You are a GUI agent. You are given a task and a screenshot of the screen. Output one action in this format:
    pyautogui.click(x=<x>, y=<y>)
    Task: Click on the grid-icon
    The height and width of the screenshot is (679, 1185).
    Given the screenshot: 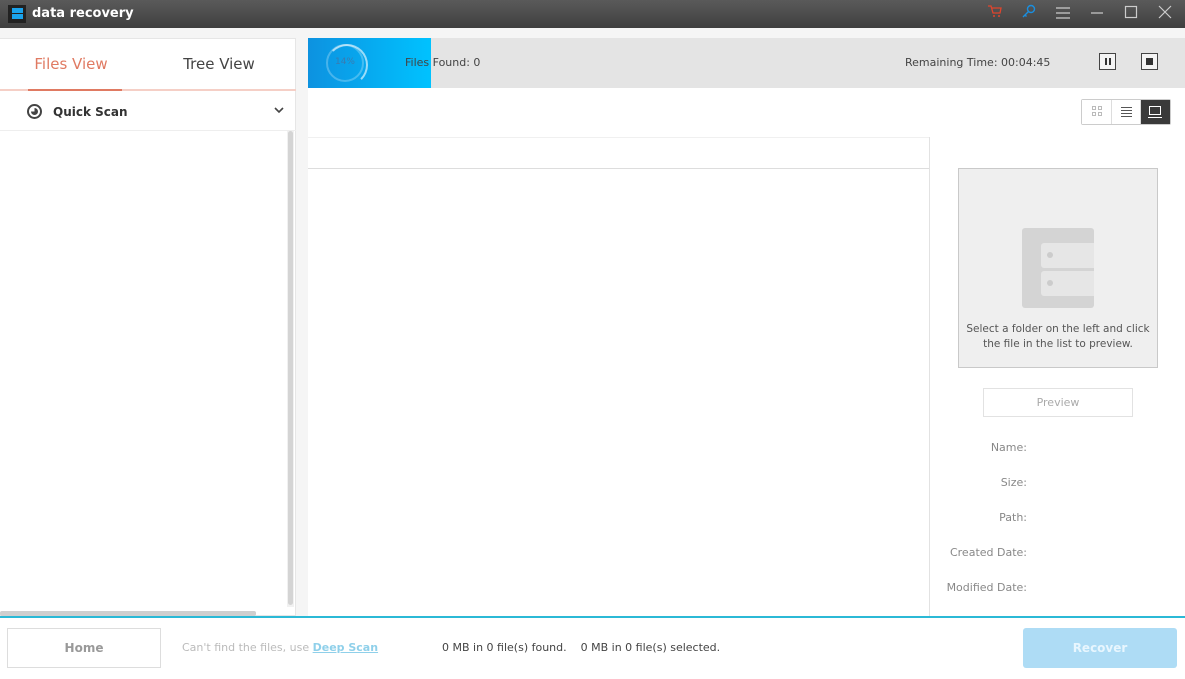 What is the action you would take?
    pyautogui.click(x=1097, y=111)
    